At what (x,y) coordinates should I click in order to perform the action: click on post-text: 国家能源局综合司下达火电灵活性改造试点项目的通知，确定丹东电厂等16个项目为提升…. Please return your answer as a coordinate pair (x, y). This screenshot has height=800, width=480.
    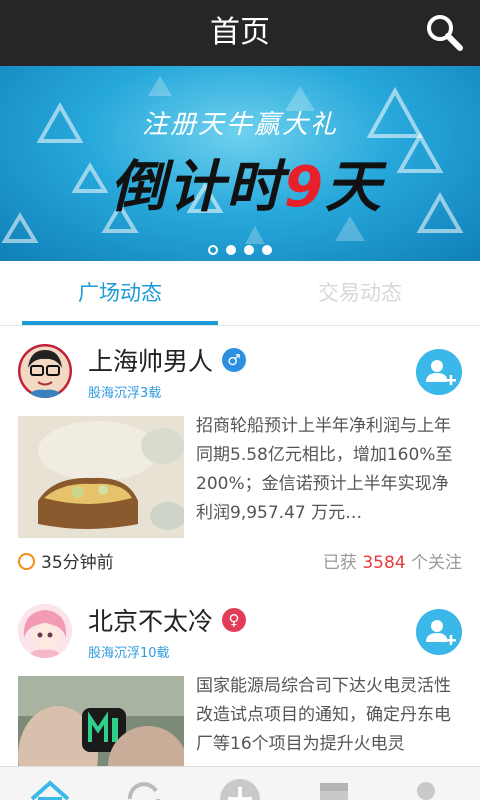
    Looking at the image, I should click on (323, 715).